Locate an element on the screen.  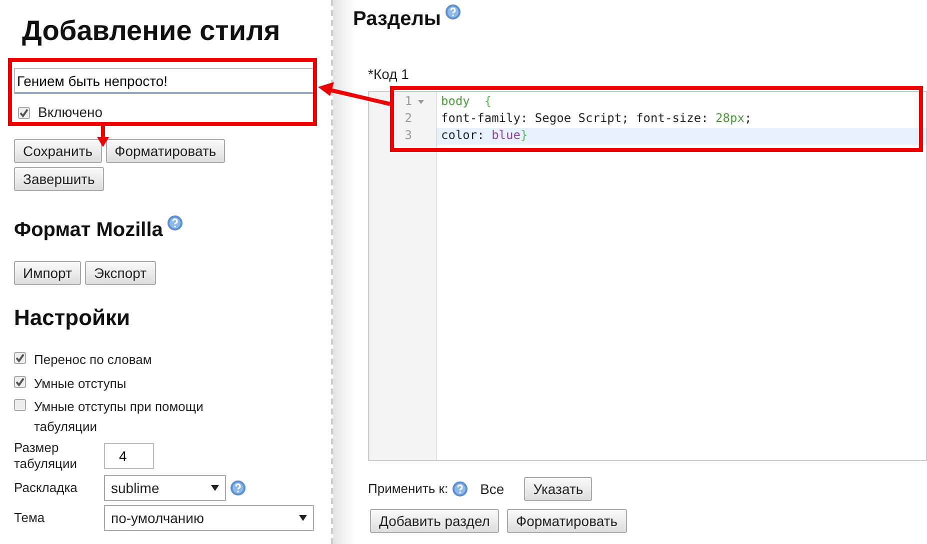
button: Завершить is located at coordinates (59, 179).